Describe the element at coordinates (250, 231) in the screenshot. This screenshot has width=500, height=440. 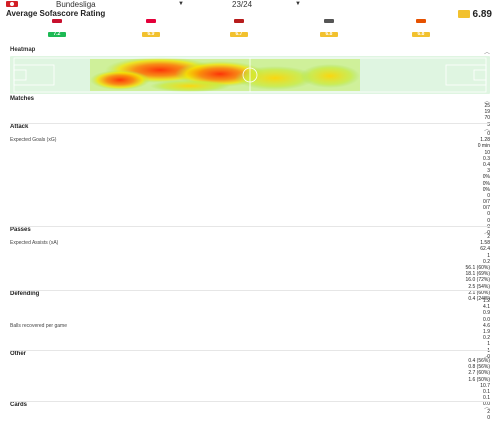
I see `section-header: Passes ︿` at that location.